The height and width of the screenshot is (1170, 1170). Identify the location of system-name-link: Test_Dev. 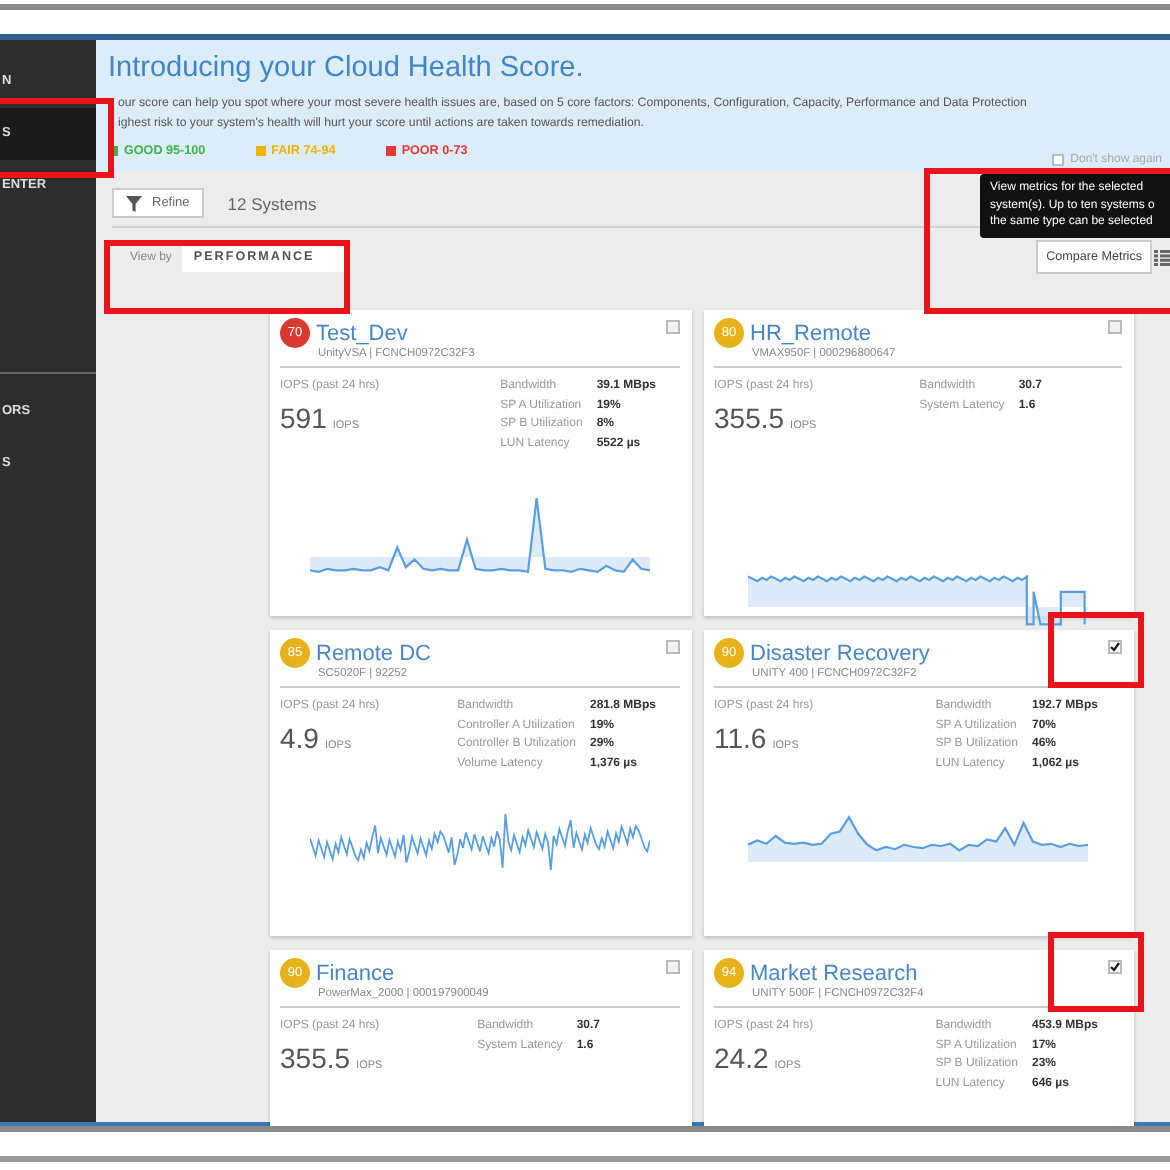
(362, 333).